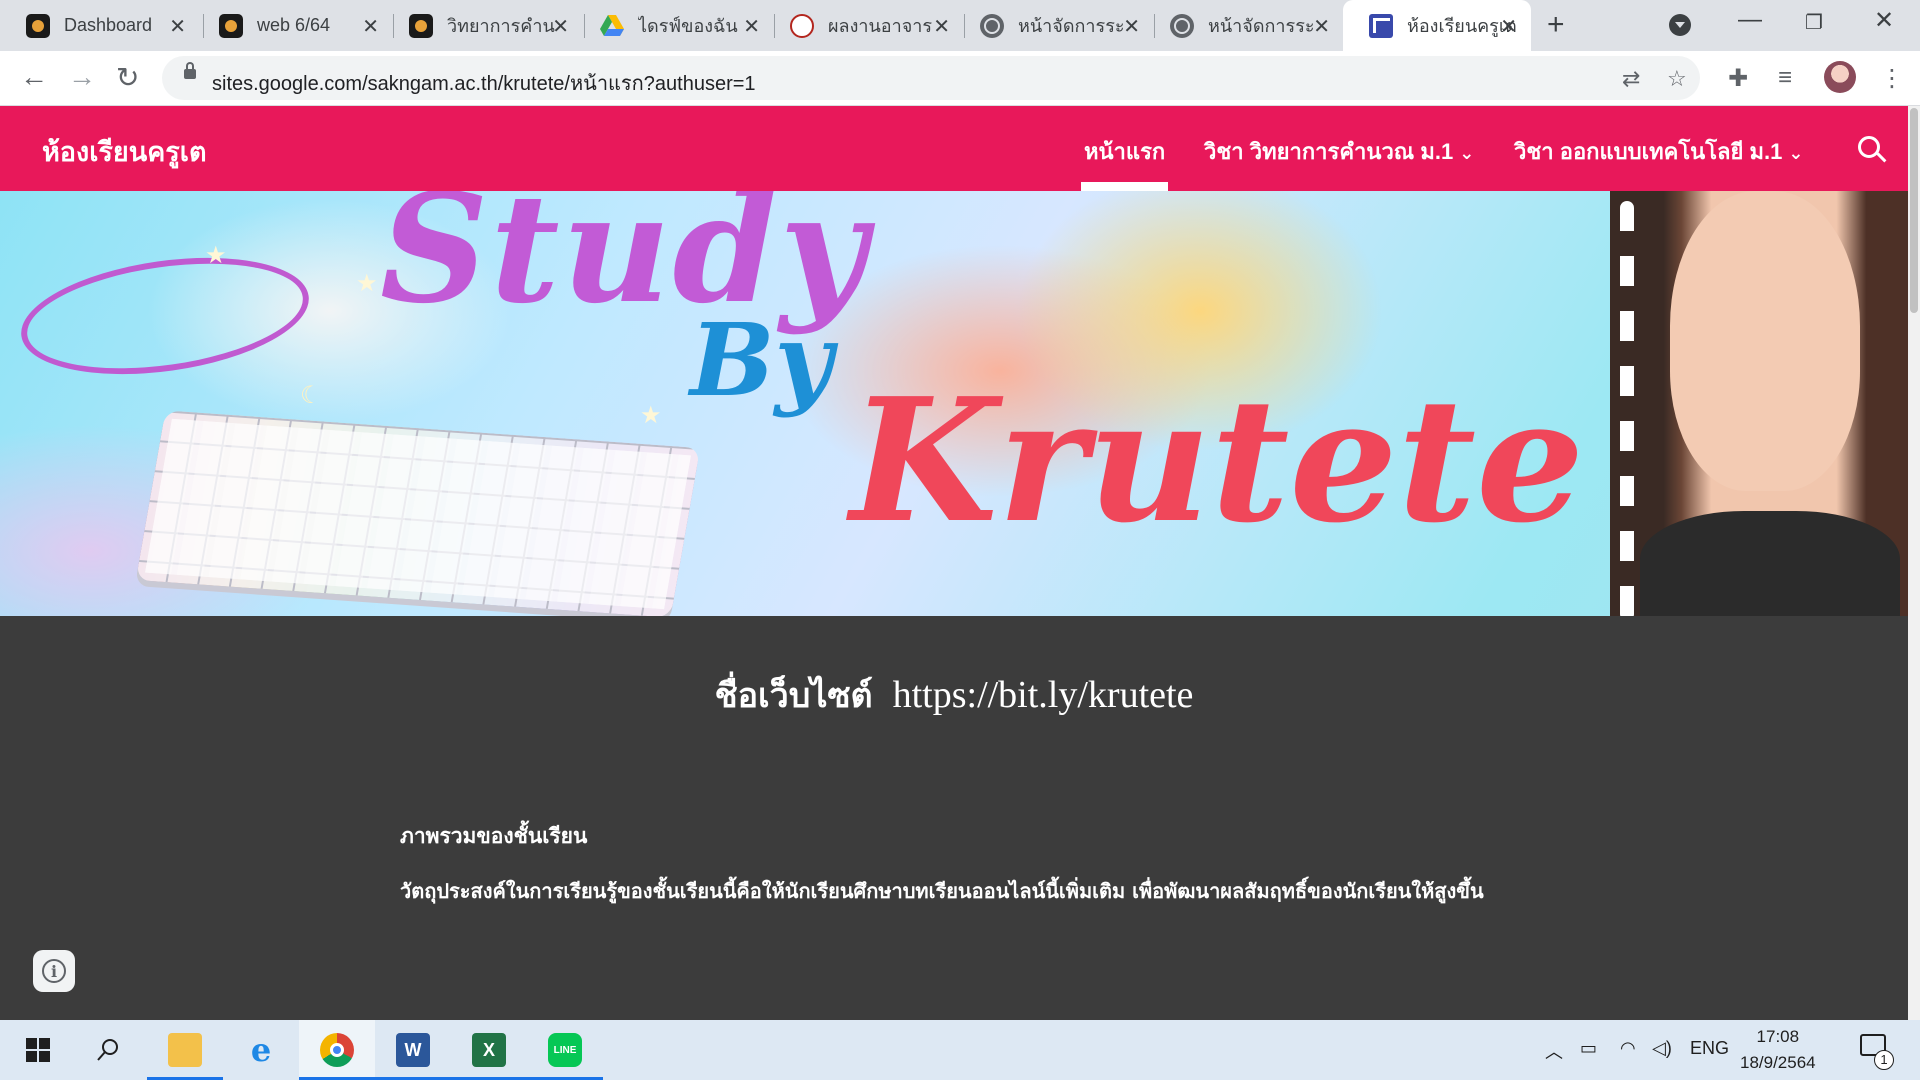 Image resolution: width=1920 pixels, height=1080 pixels. I want to click on word-icon: W, so click(413, 1050).